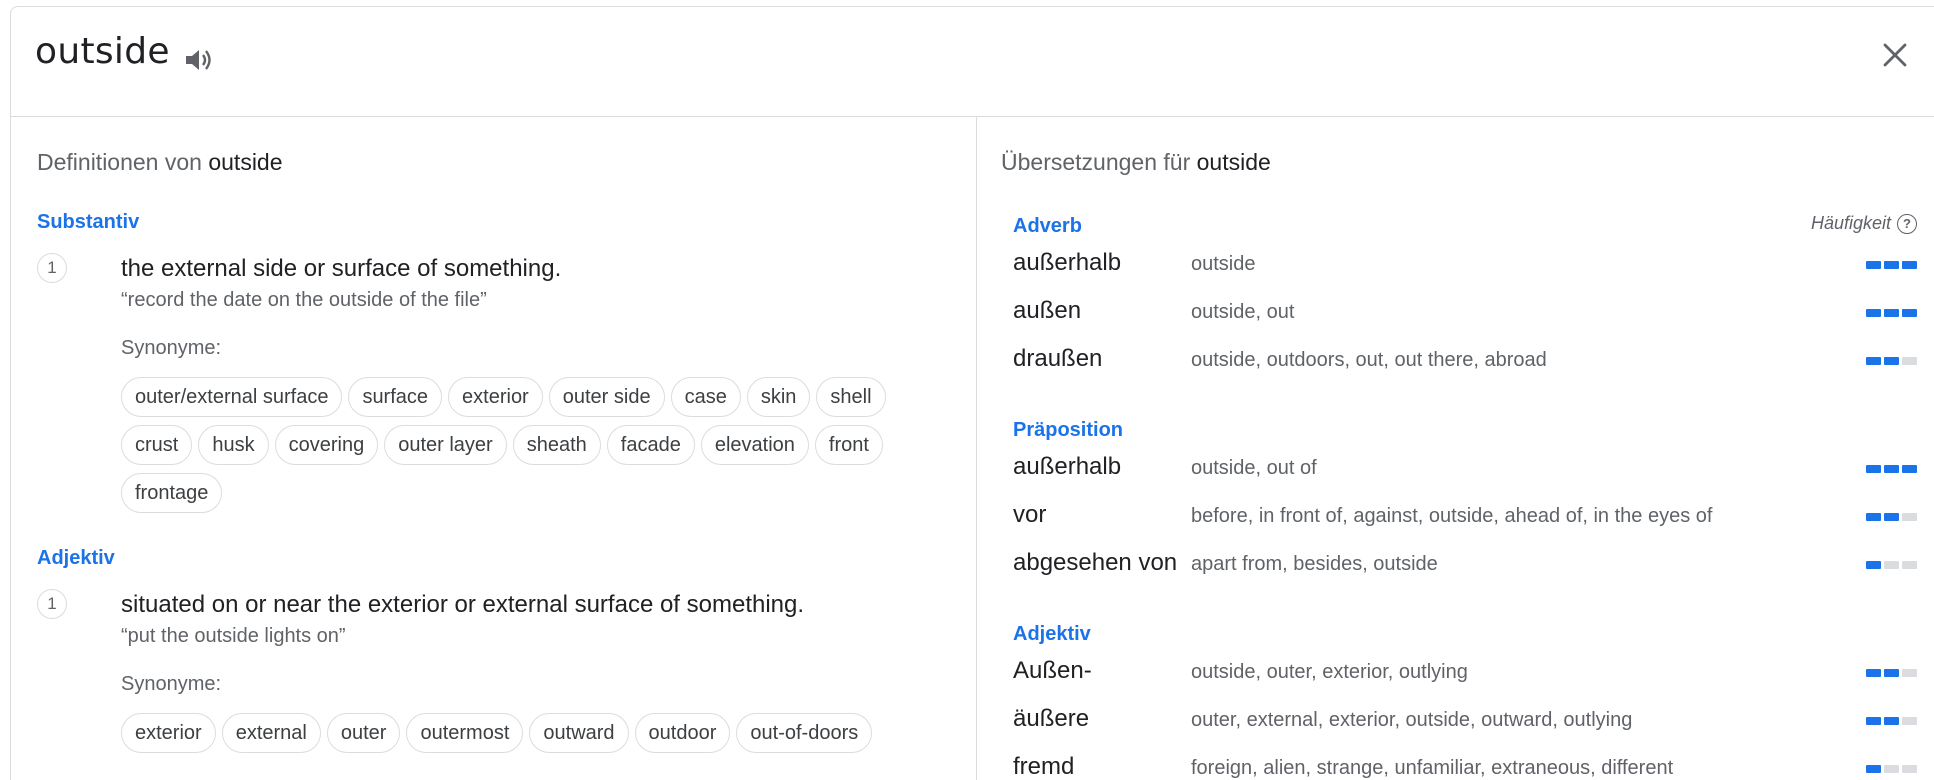 This screenshot has width=1934, height=780. What do you see at coordinates (778, 397) in the screenshot?
I see `synonym-chip: skin` at bounding box center [778, 397].